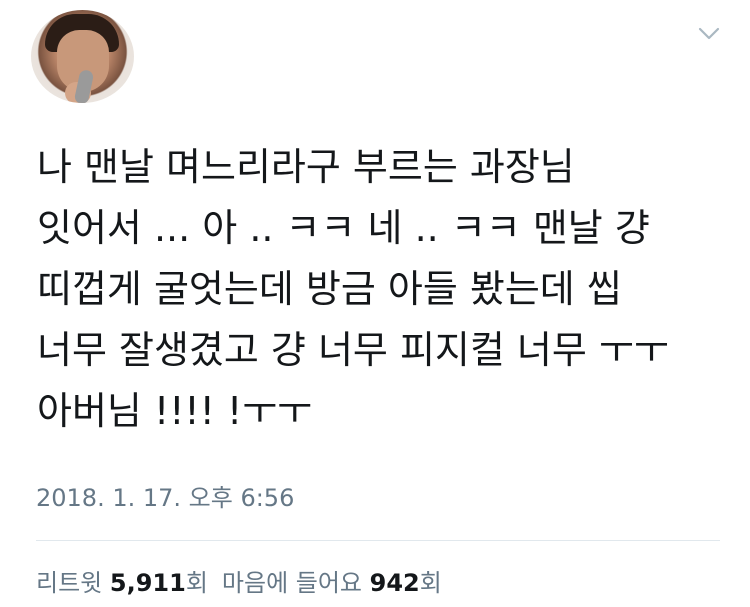 The height and width of the screenshot is (607, 750). What do you see at coordinates (82, 56) in the screenshot?
I see `avatar` at bounding box center [82, 56].